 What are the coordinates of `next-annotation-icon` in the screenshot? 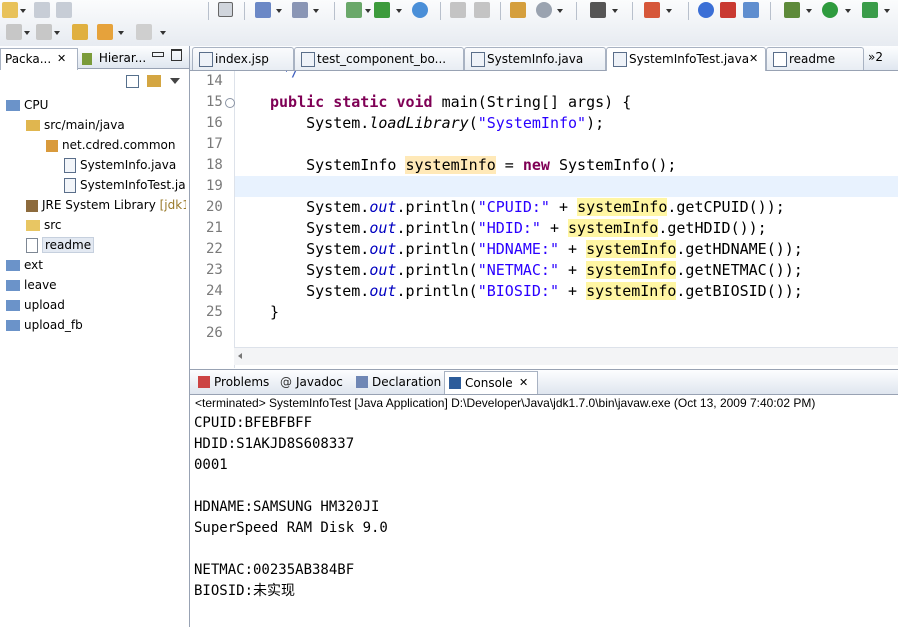 It's located at (44, 32).